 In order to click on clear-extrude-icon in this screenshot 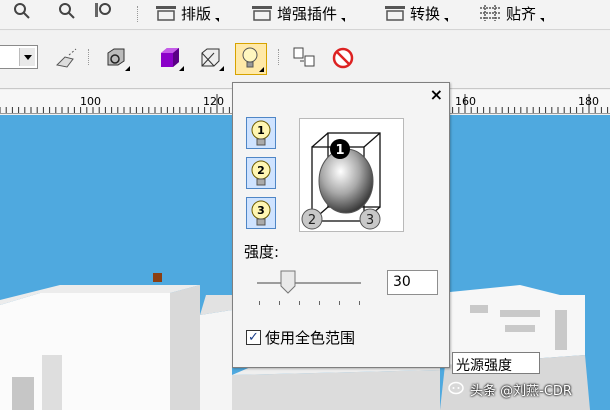, I will do `click(343, 58)`.